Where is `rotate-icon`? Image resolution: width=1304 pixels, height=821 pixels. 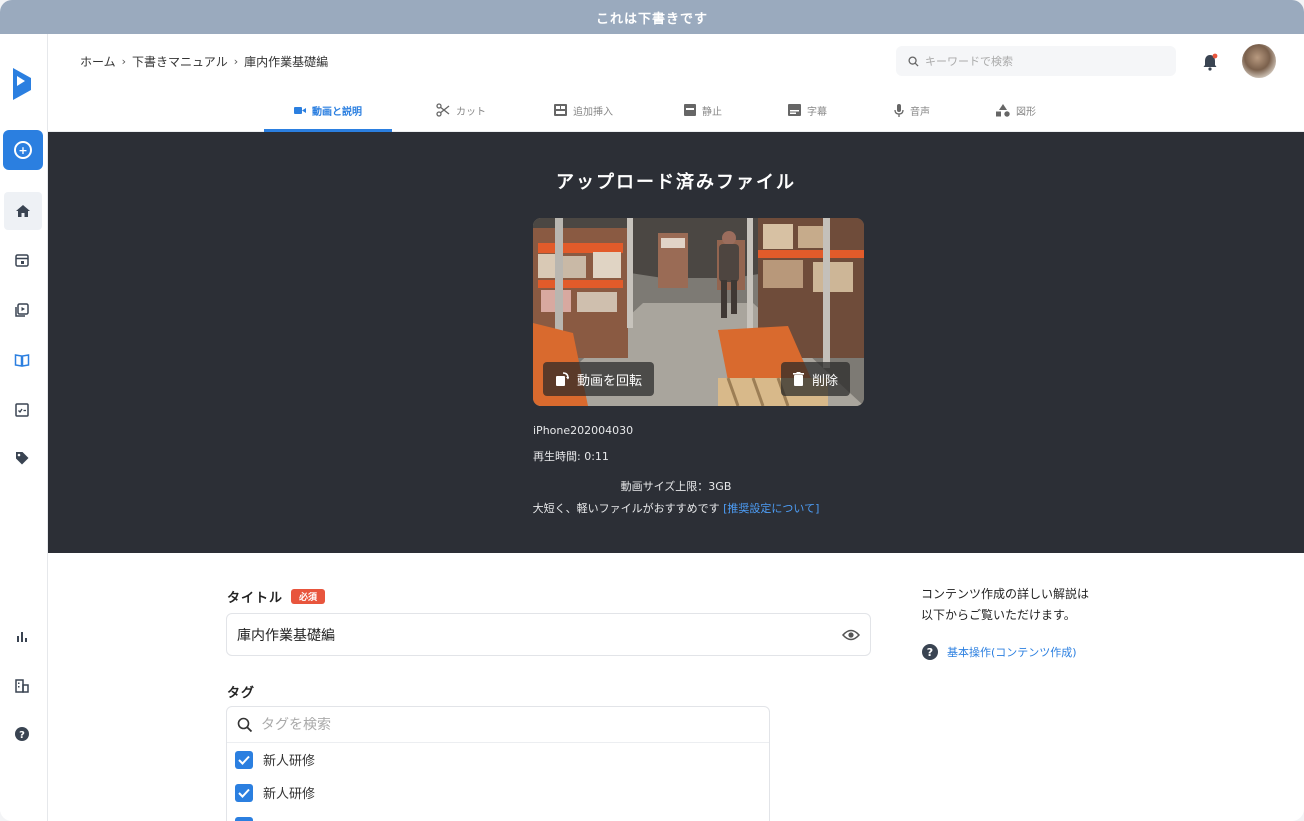 rotate-icon is located at coordinates (562, 379).